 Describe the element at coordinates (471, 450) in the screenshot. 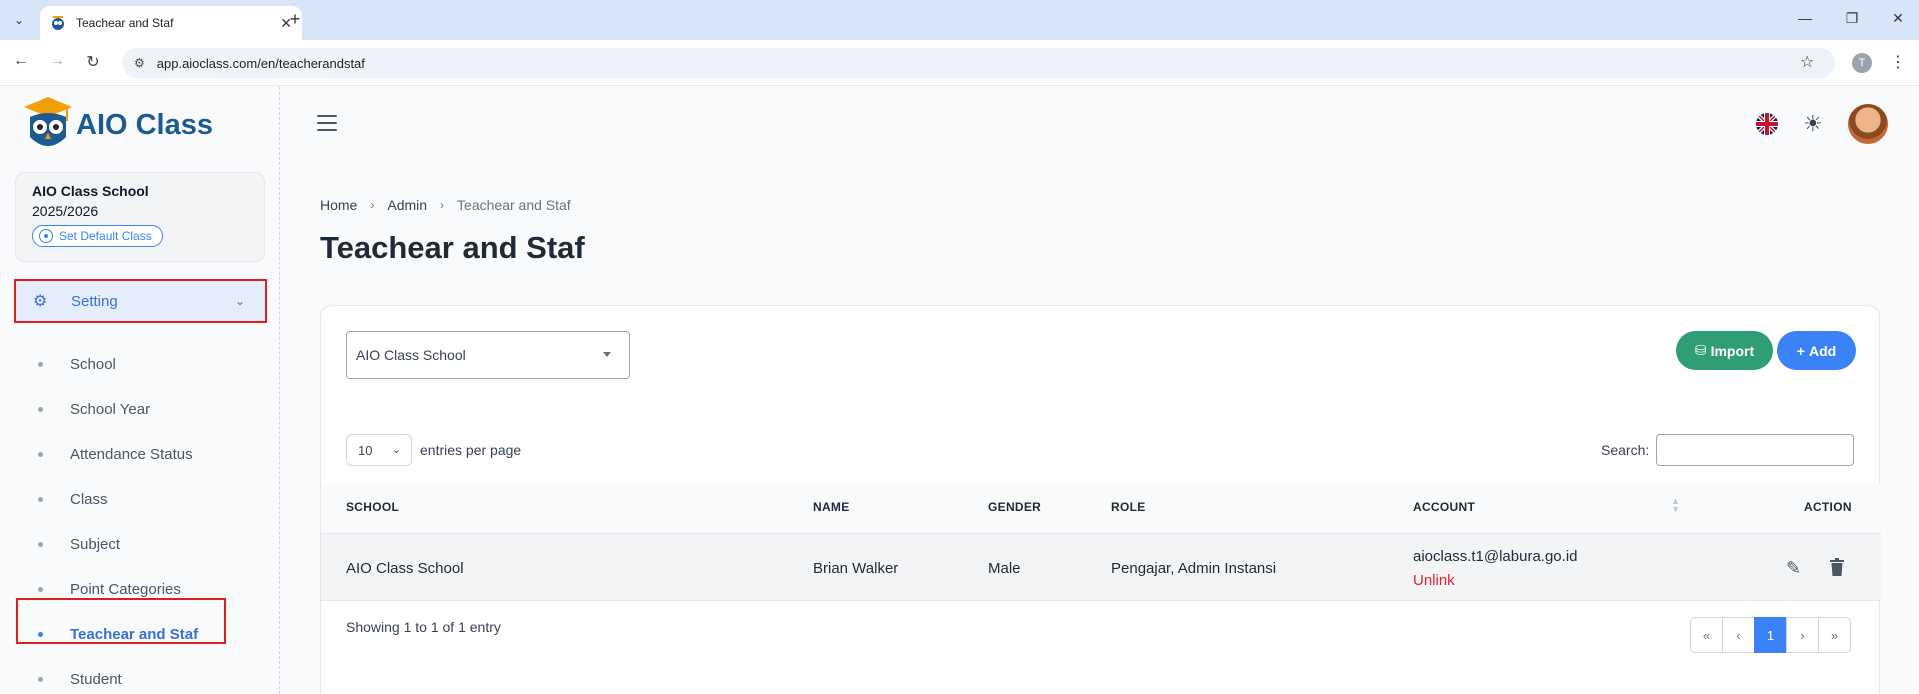

I see `entries-label: entries per page` at that location.